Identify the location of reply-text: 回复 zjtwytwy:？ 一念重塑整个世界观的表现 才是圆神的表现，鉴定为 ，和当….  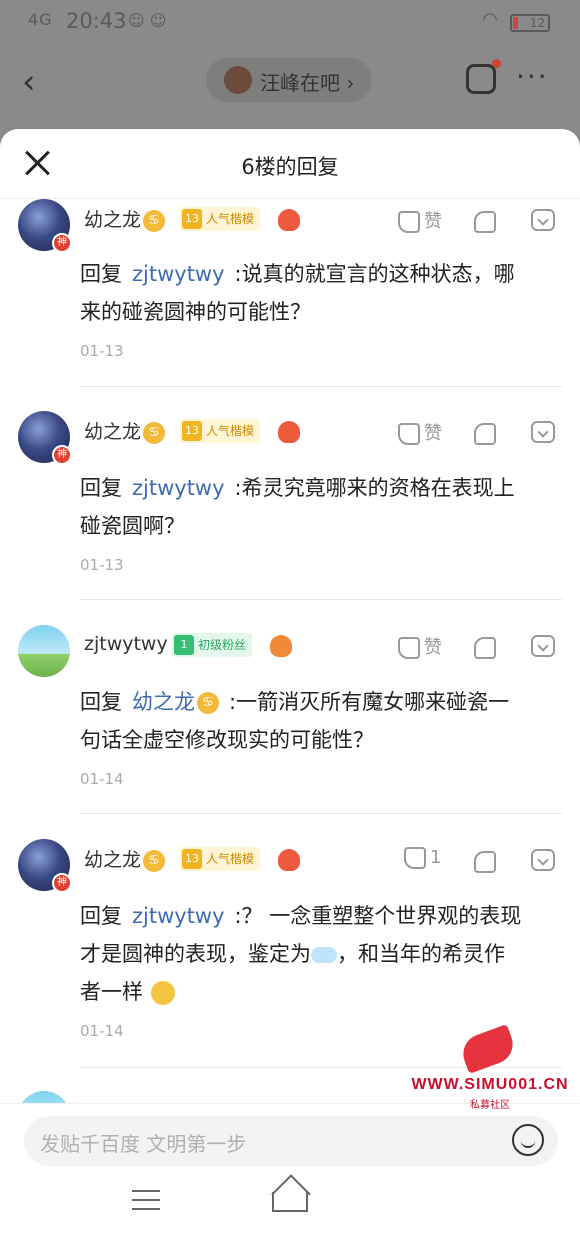
(301, 954).